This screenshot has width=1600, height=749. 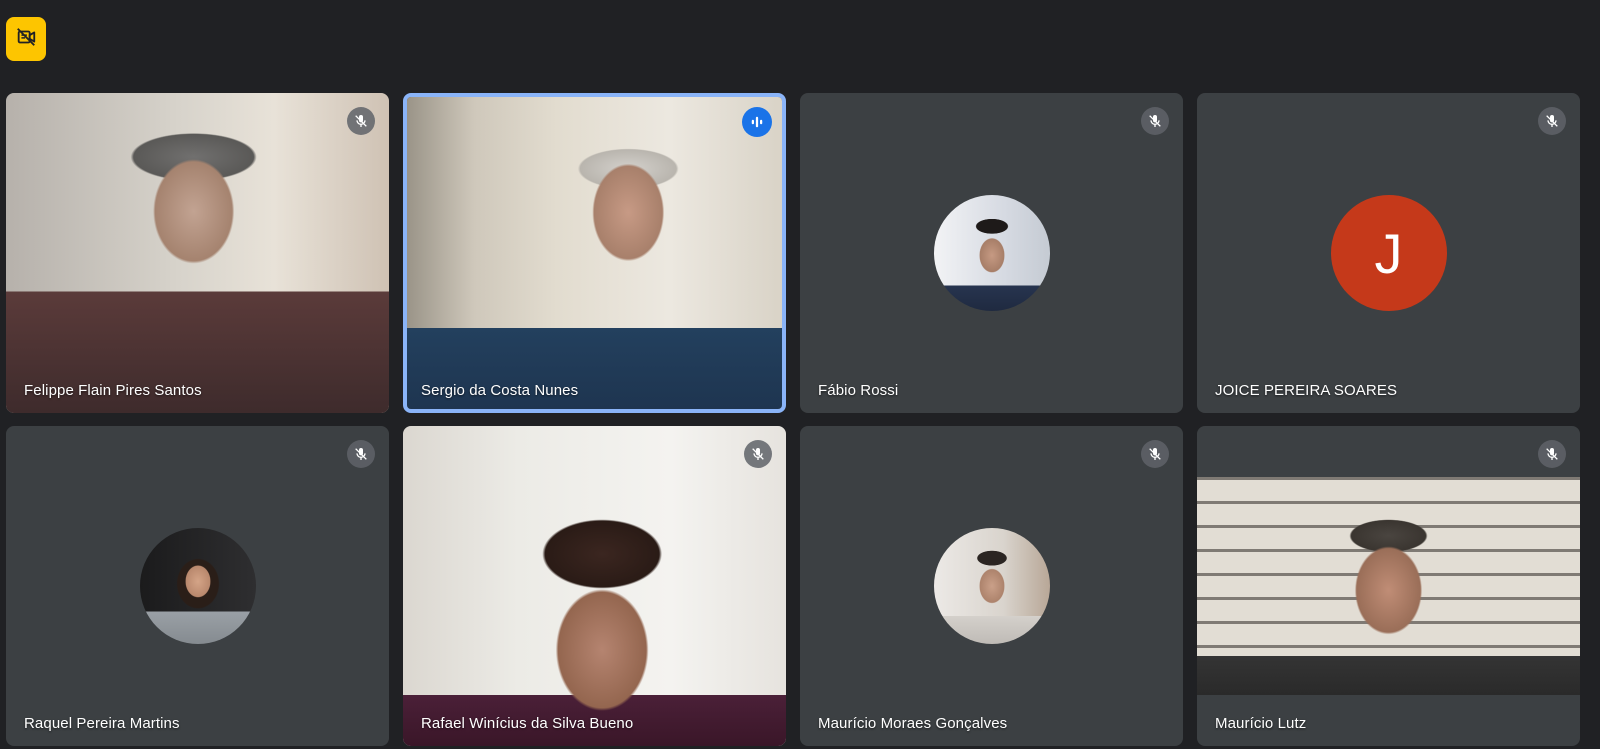 I want to click on participant-name: Maurício Lutz, so click(x=1261, y=723).